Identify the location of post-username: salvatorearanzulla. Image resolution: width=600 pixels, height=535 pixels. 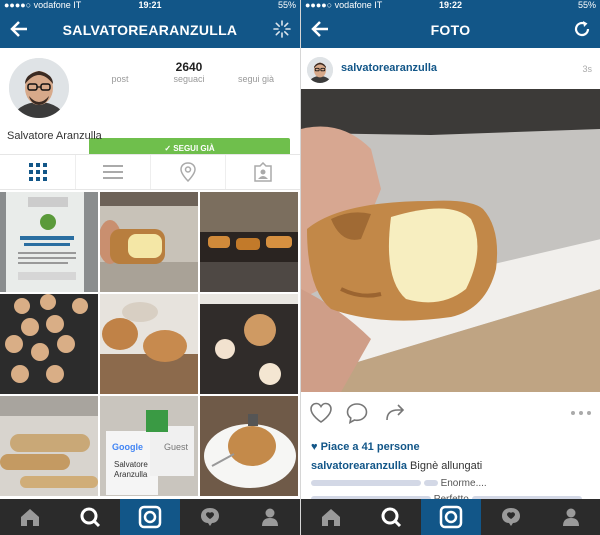
(389, 68).